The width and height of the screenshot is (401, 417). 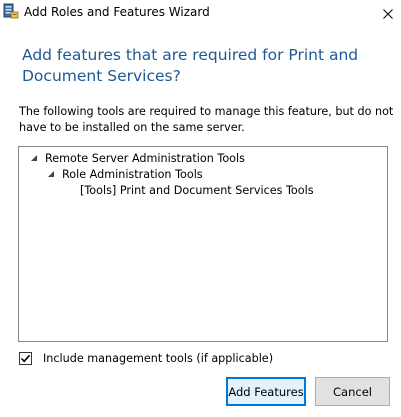 What do you see at coordinates (117, 12) in the screenshot?
I see `window-title: Add Roles and Features Wizard` at bounding box center [117, 12].